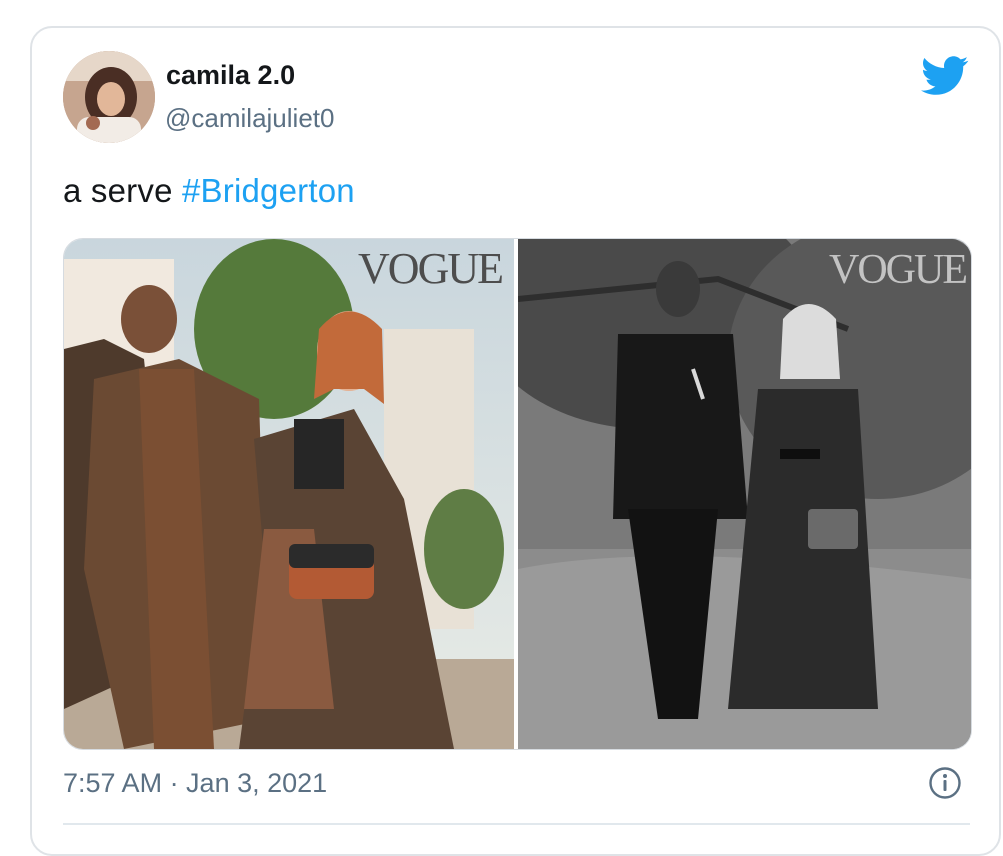  What do you see at coordinates (945, 76) in the screenshot?
I see `twitter-bird-icon` at bounding box center [945, 76].